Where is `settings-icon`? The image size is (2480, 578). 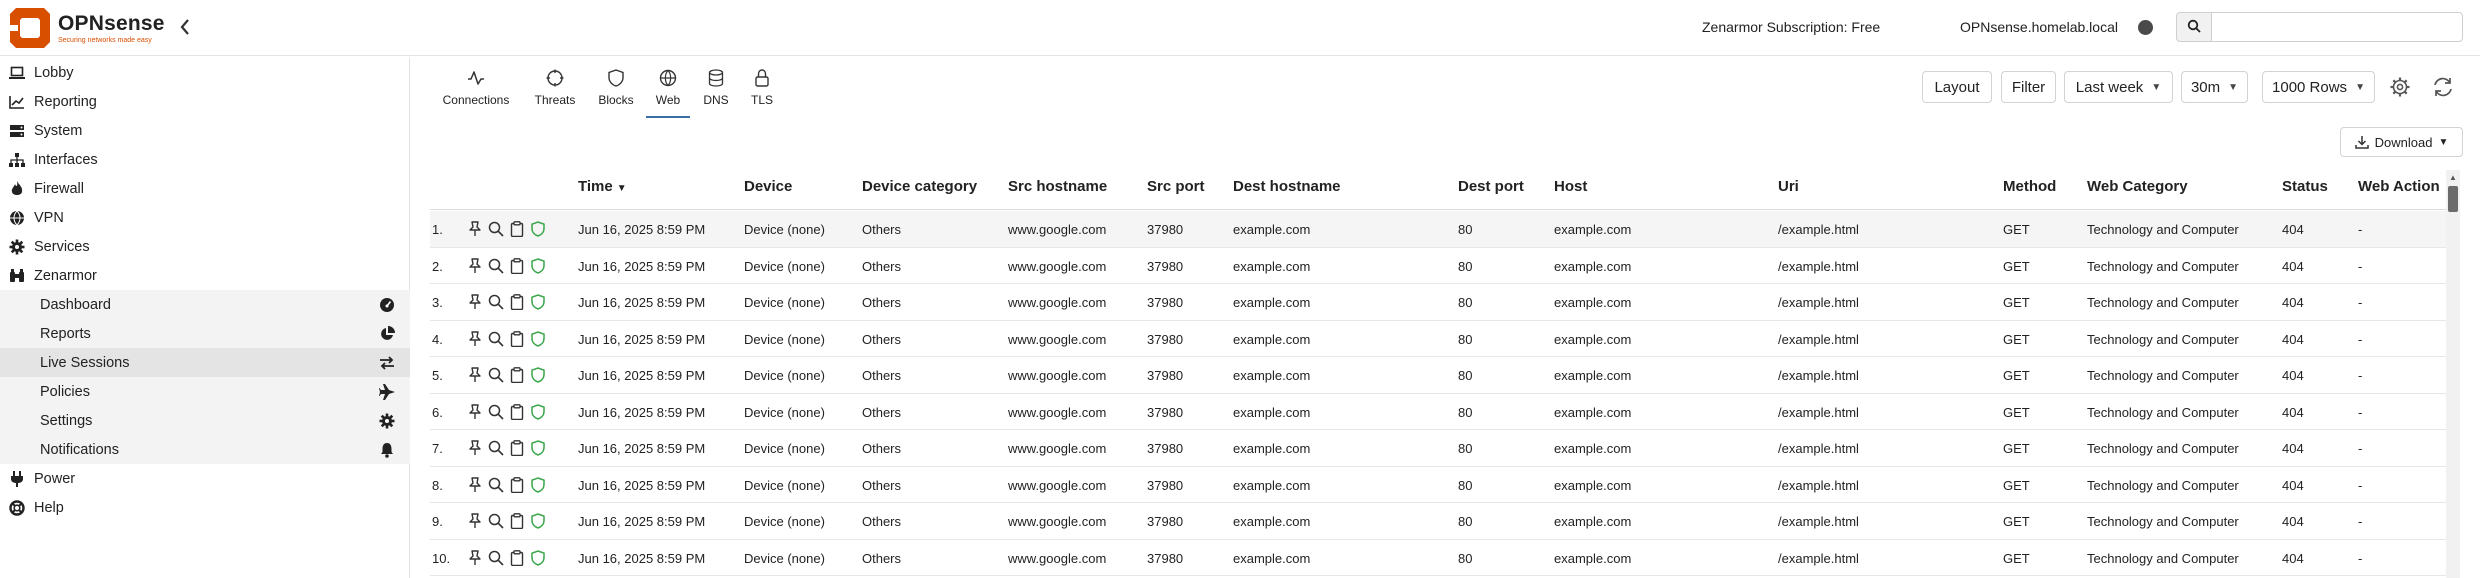
settings-icon is located at coordinates (2400, 87).